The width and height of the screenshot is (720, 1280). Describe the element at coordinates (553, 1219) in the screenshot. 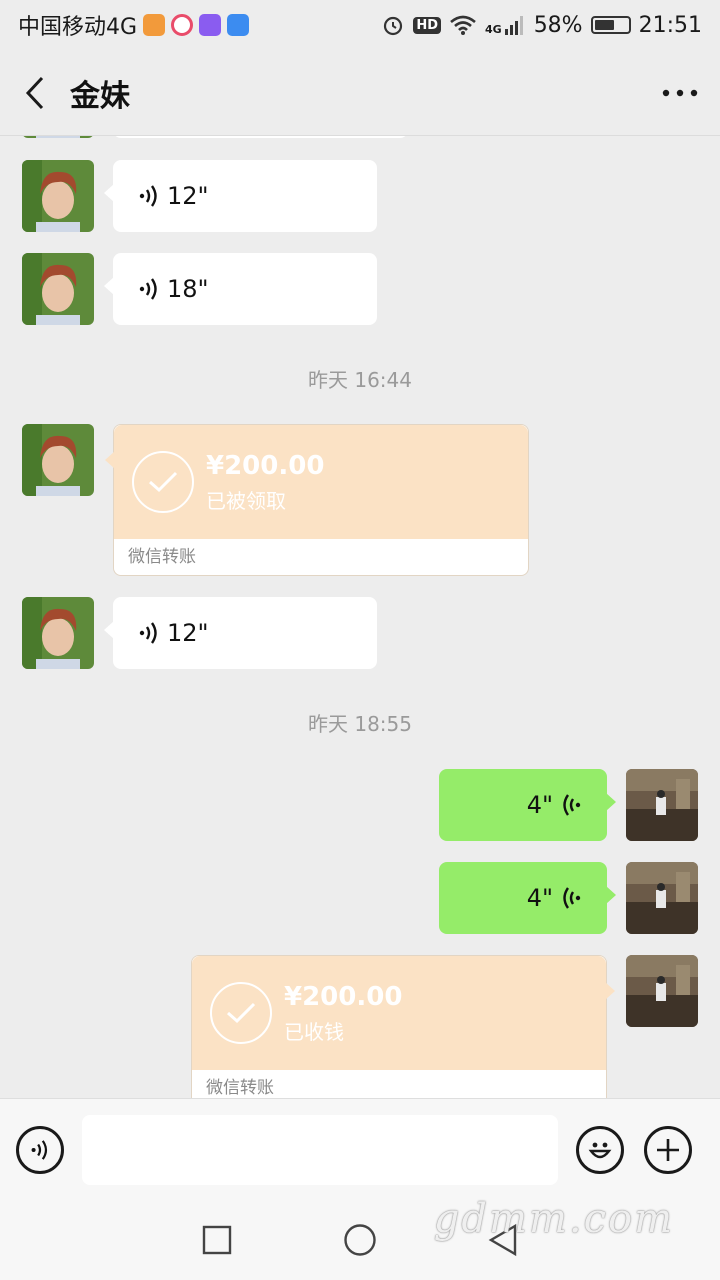

I see `watermark: gdmm.com` at that location.